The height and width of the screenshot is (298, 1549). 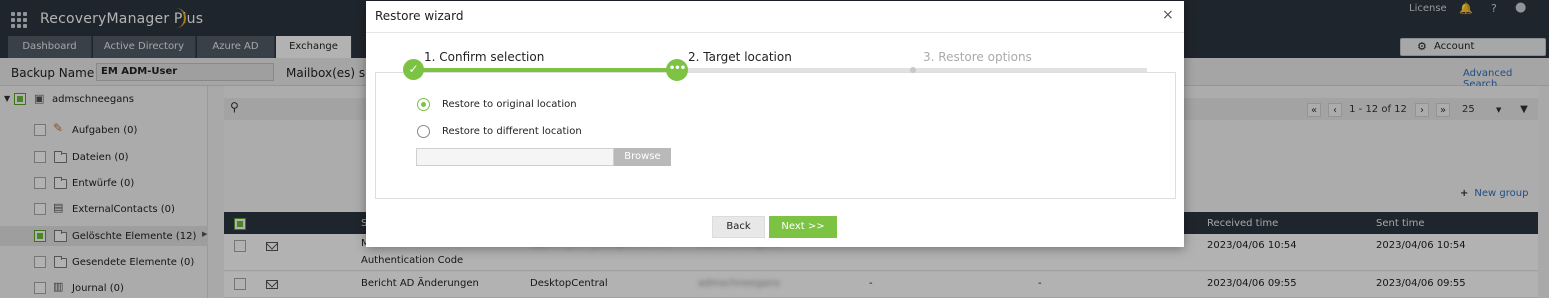 I want to click on dialog-title: Restore wizard, so click(x=419, y=16).